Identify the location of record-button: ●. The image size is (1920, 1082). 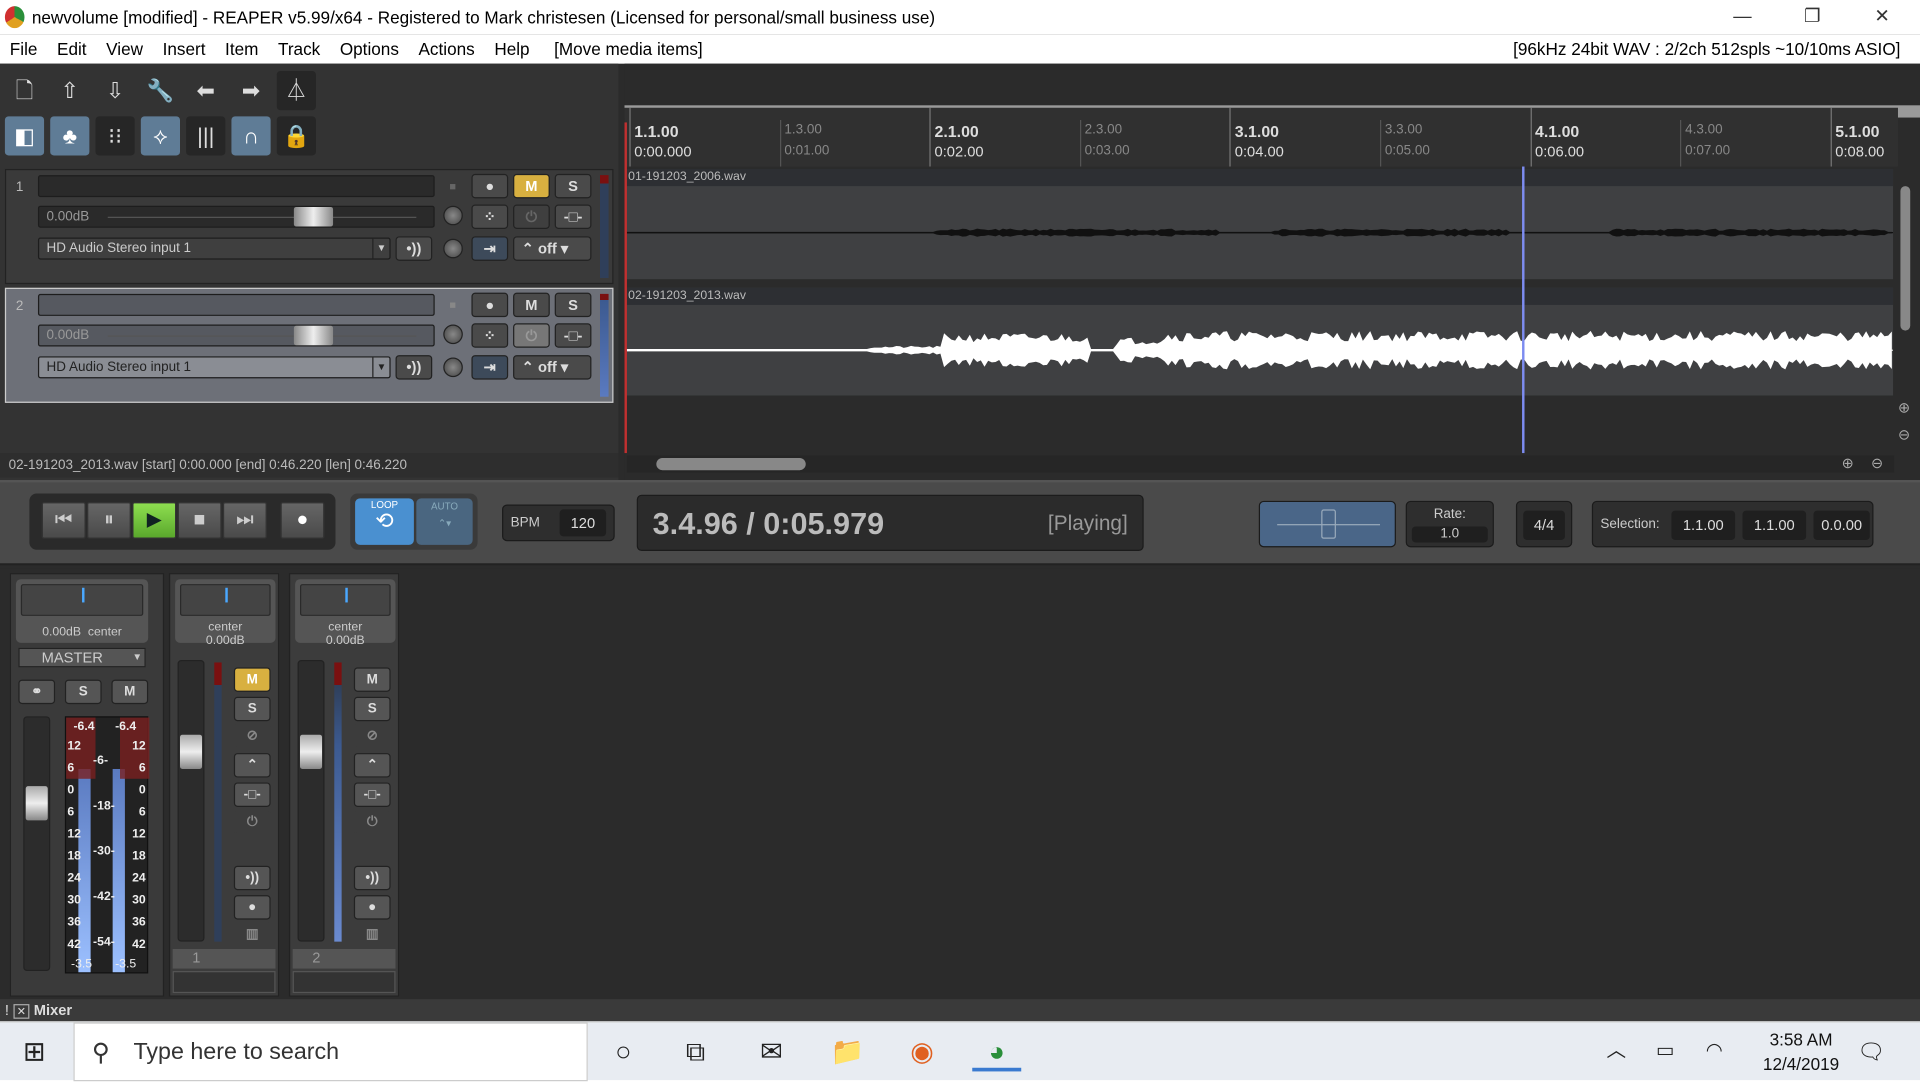
(302, 520).